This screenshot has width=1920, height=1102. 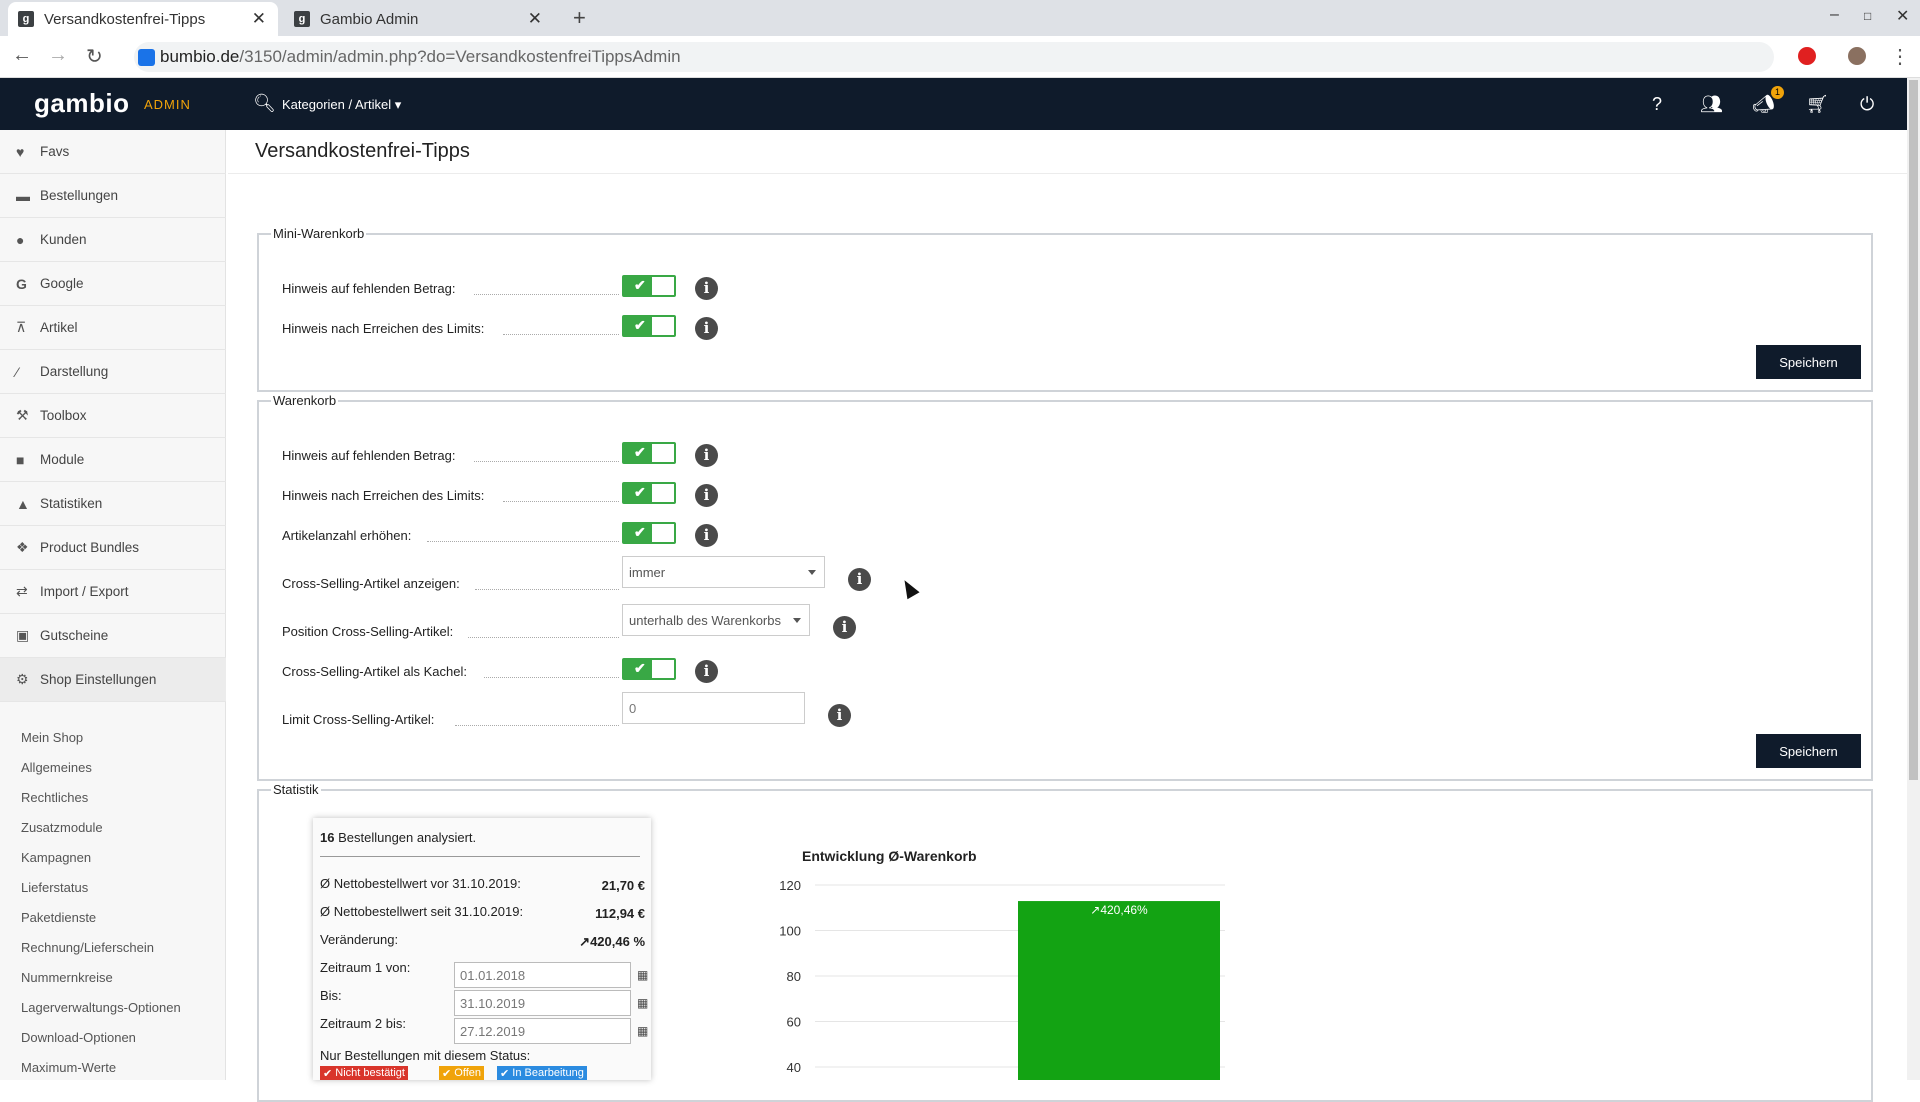 What do you see at coordinates (1867, 104) in the screenshot?
I see `logout-power-icon: ⏻` at bounding box center [1867, 104].